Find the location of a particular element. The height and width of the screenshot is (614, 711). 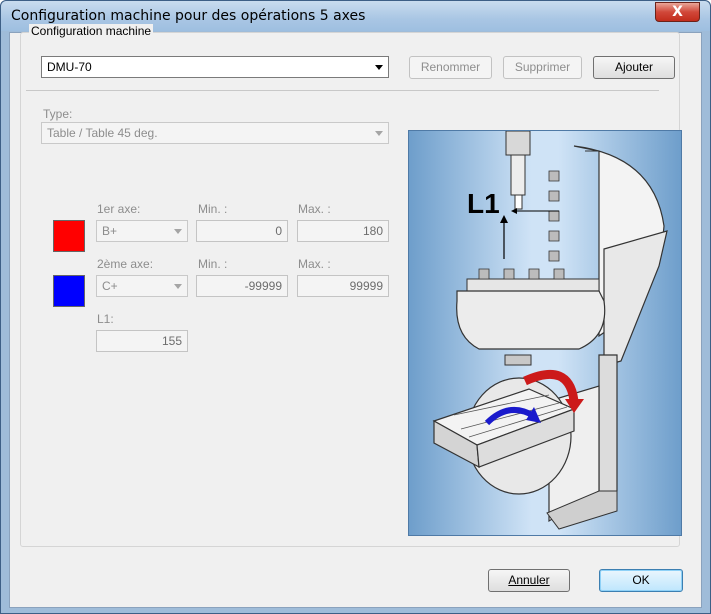

add-button: Ajouter is located at coordinates (634, 67).